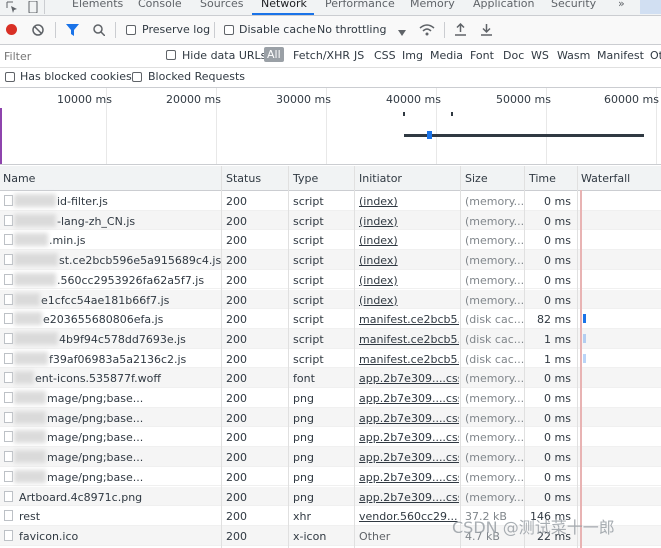  Describe the element at coordinates (605, 178) in the screenshot. I see `column-header-waterfall: Waterfall` at that location.